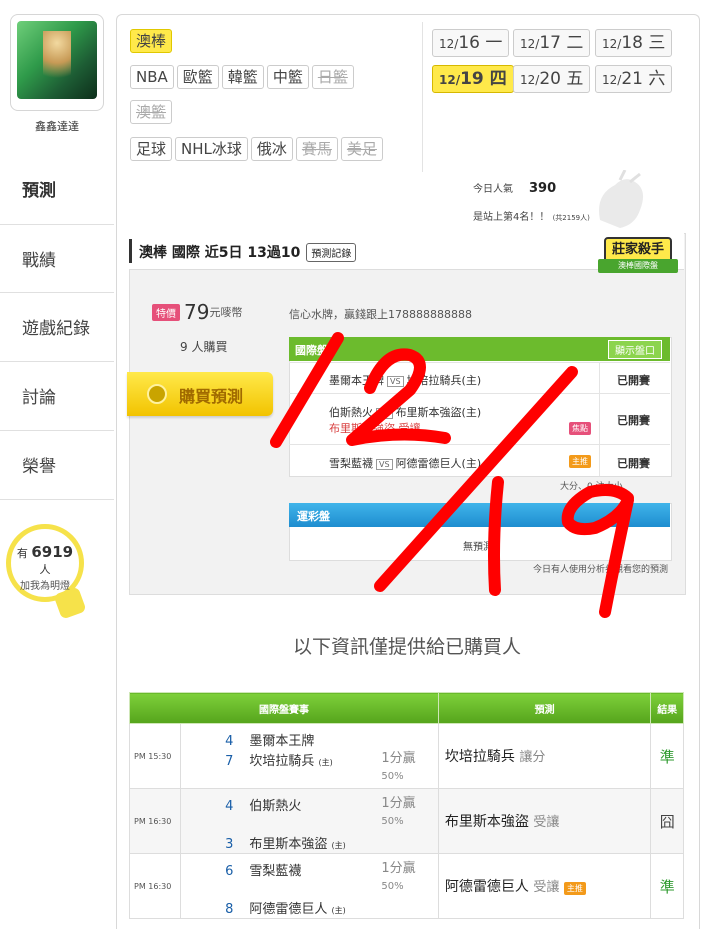  I want to click on date-tab-1217: 12/17 二, so click(552, 43).